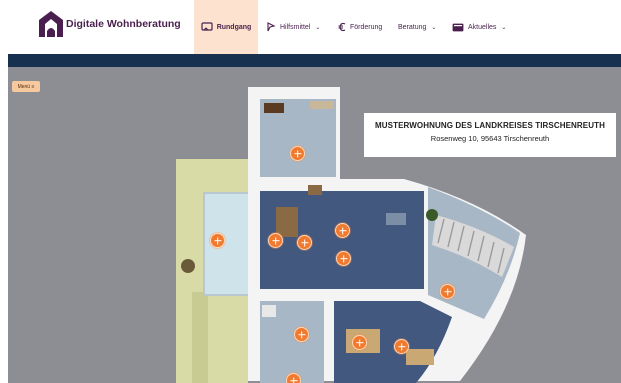  What do you see at coordinates (458, 27) in the screenshot?
I see `news-icon` at bounding box center [458, 27].